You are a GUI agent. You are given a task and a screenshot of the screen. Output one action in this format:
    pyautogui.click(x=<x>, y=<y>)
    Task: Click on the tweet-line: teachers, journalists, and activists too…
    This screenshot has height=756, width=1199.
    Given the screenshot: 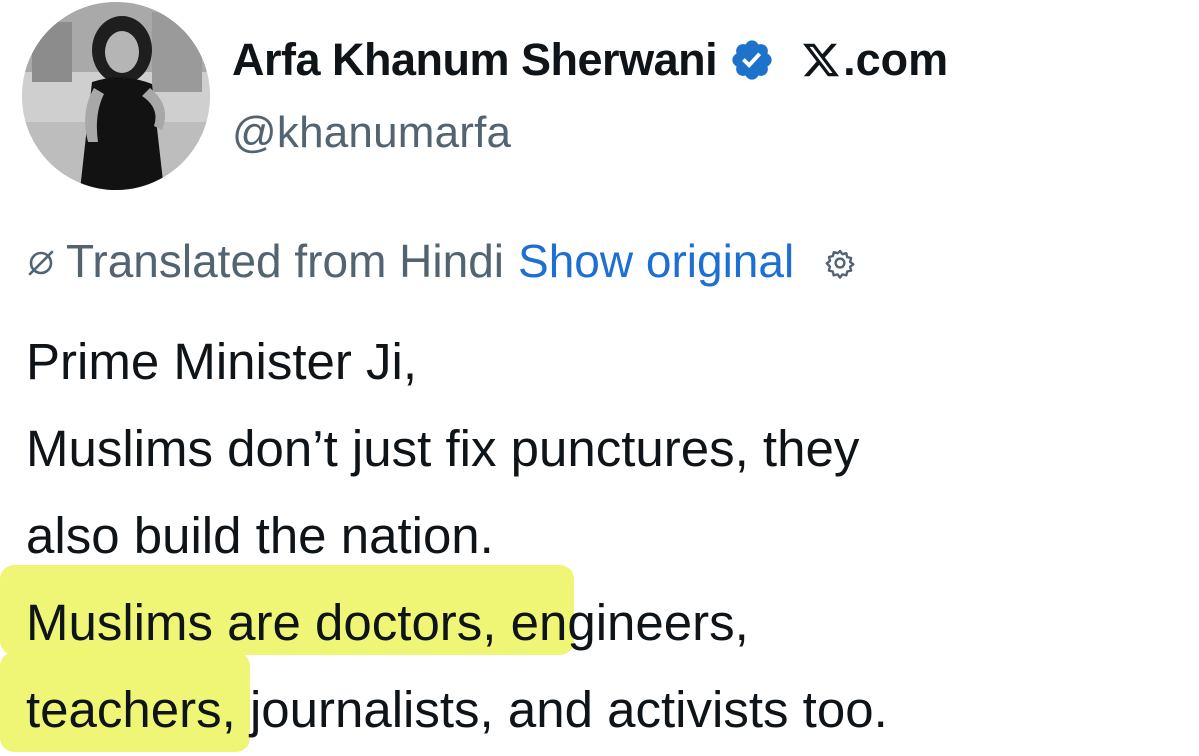 What is the action you would take?
    pyautogui.click(x=593, y=702)
    